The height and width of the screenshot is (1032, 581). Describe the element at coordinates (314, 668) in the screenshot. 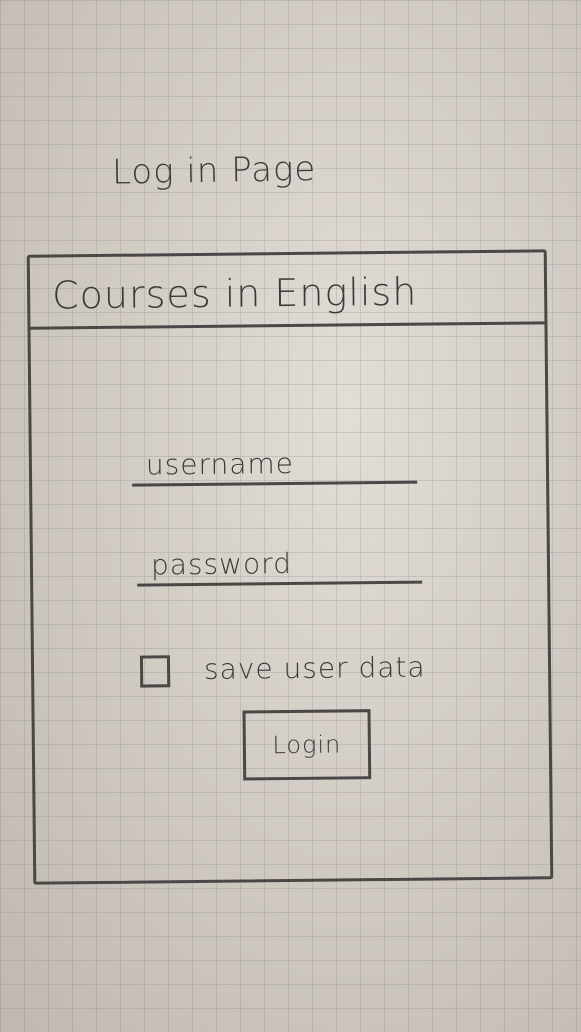

I see `save-user-data-label: save user data` at that location.